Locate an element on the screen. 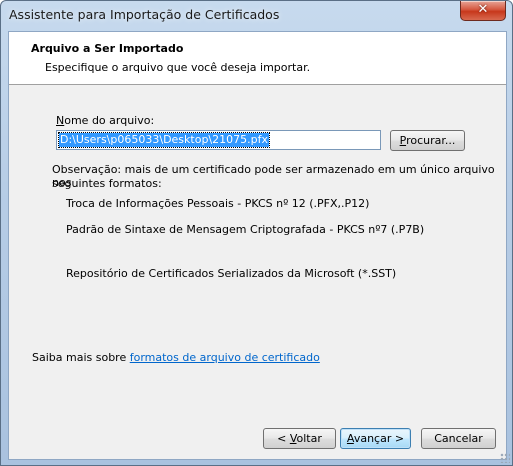 This screenshot has height=466, width=513. page-title: Arquivo a Ser Importado is located at coordinates (107, 48).